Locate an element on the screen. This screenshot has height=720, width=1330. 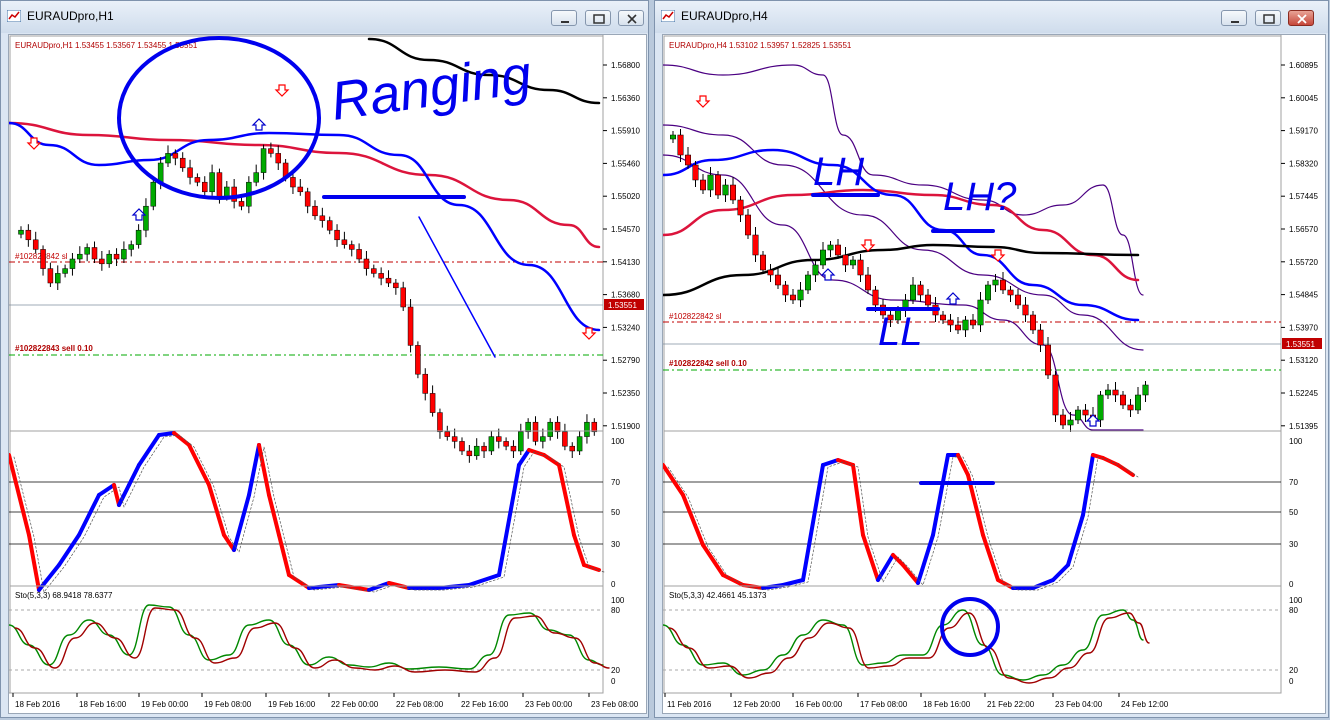
price-axis-label: 1.59170 is located at coordinates (1303, 131).